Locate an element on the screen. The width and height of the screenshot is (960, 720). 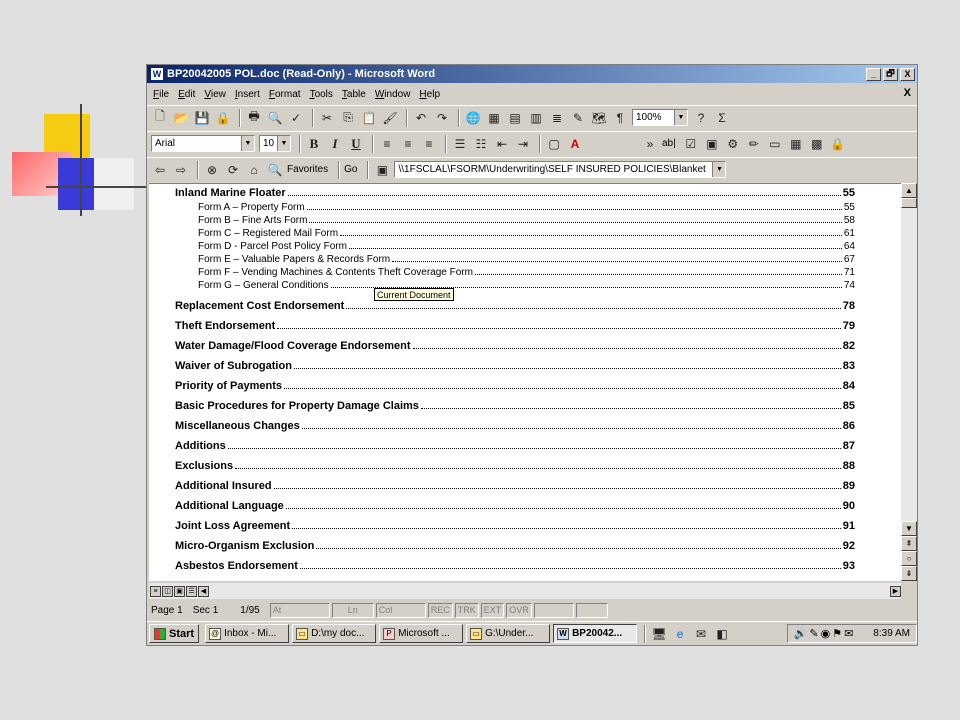
quicklaunch-desktop-icon: 🖥 is located at coordinates (659, 634).